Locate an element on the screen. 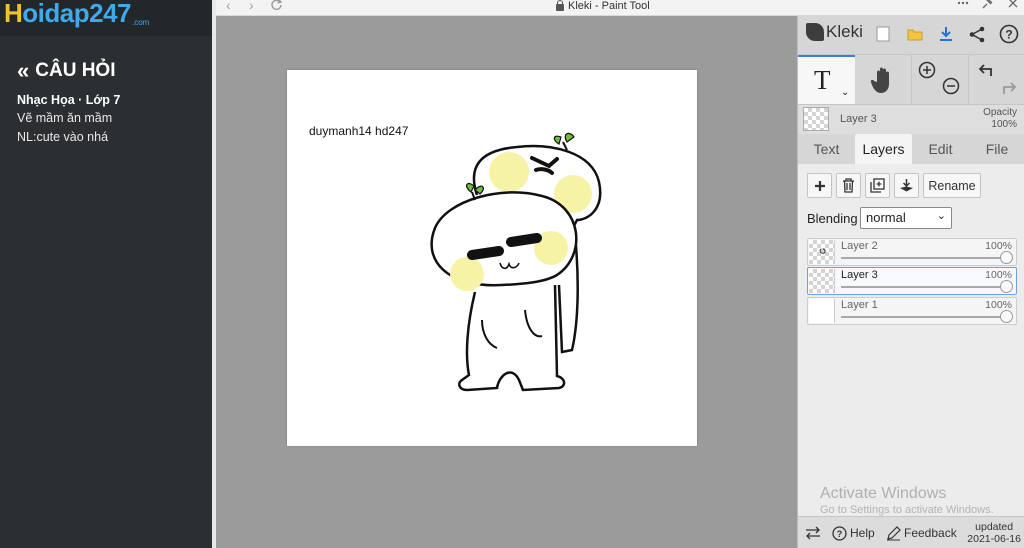  panel-footer: ? Help Feedback updated 2021-06-16 is located at coordinates (911, 532).